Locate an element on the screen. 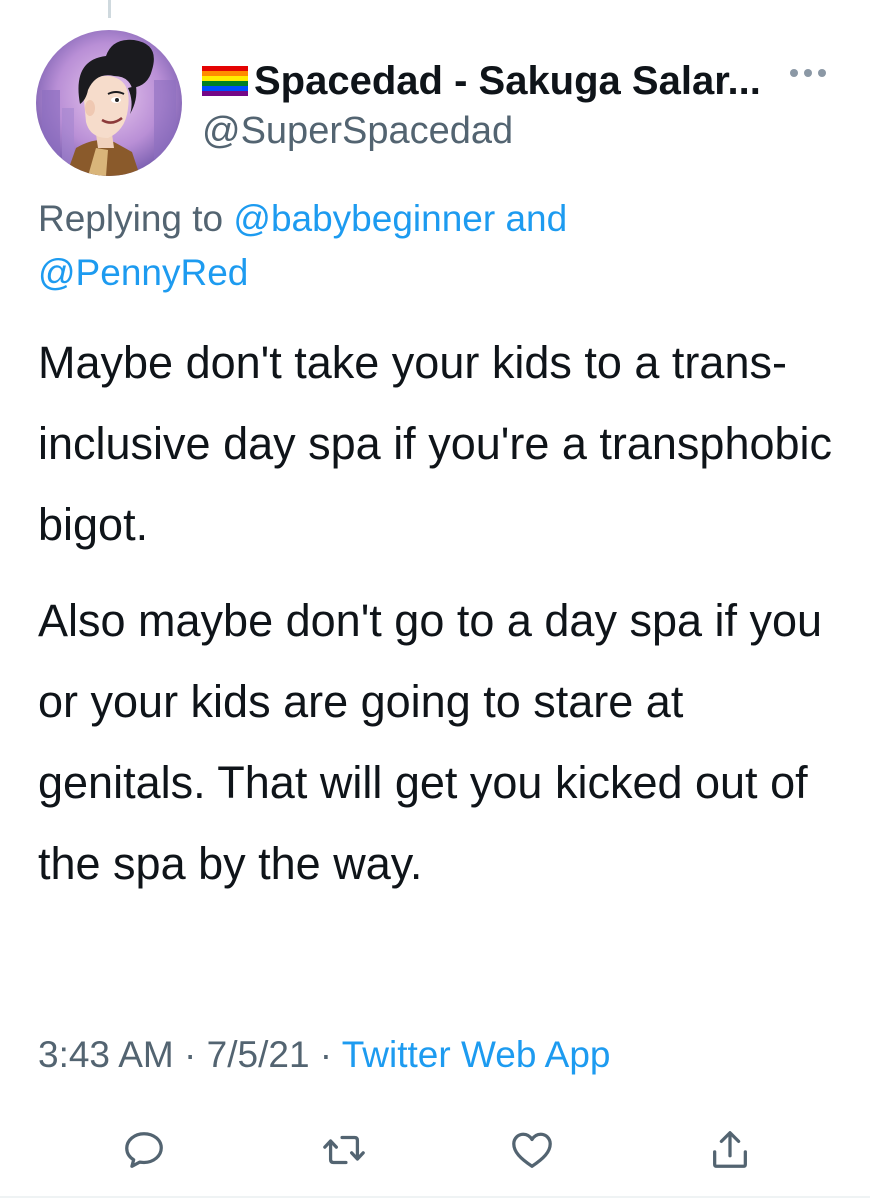 The width and height of the screenshot is (870, 1200). heart-icon is located at coordinates (532, 1150).